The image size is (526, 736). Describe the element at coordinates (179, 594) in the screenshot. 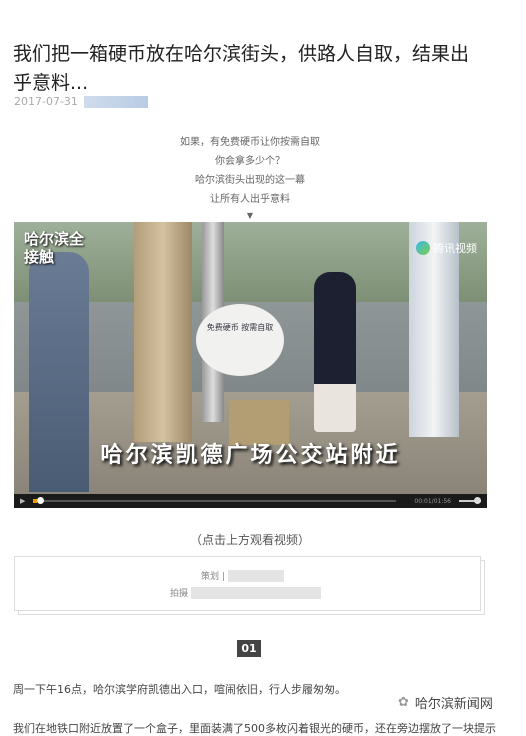

I see `photographer-label: 拍摄` at that location.